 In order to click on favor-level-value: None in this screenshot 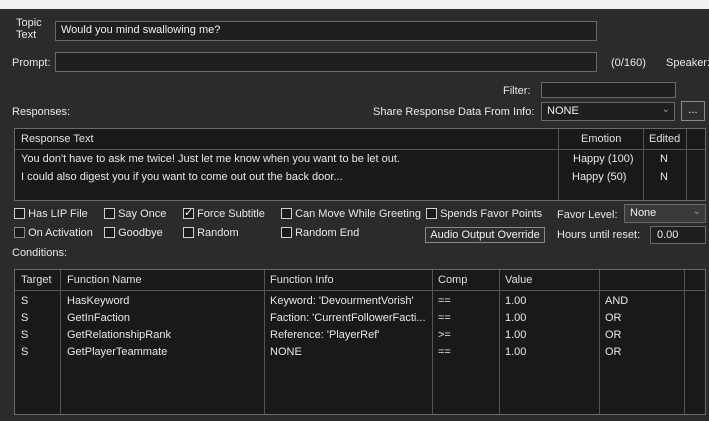, I will do `click(643, 213)`.